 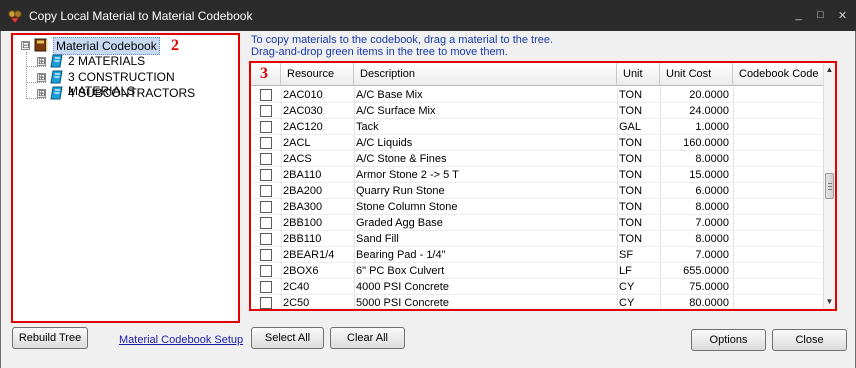 What do you see at coordinates (829, 70) in the screenshot?
I see `scroll-up-arrow-icon: ▲` at bounding box center [829, 70].